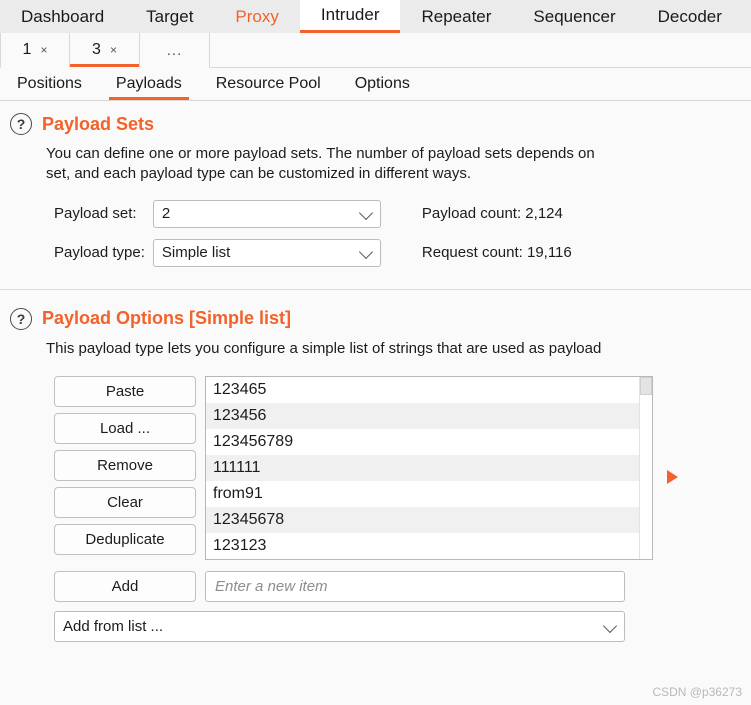  Describe the element at coordinates (27, 49) in the screenshot. I see `attack-tab-1-label: 1` at that location.